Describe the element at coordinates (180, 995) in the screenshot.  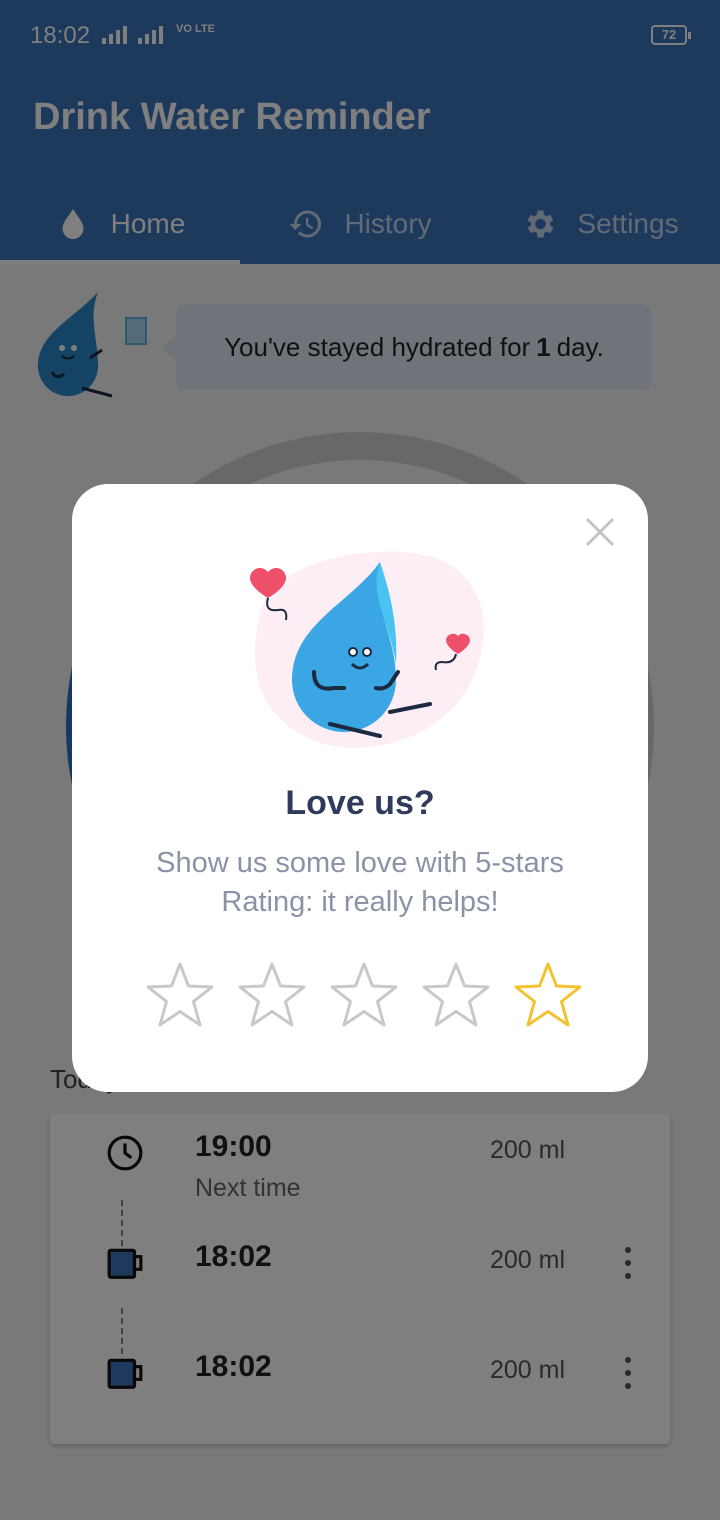
I see `star-1-icon` at that location.